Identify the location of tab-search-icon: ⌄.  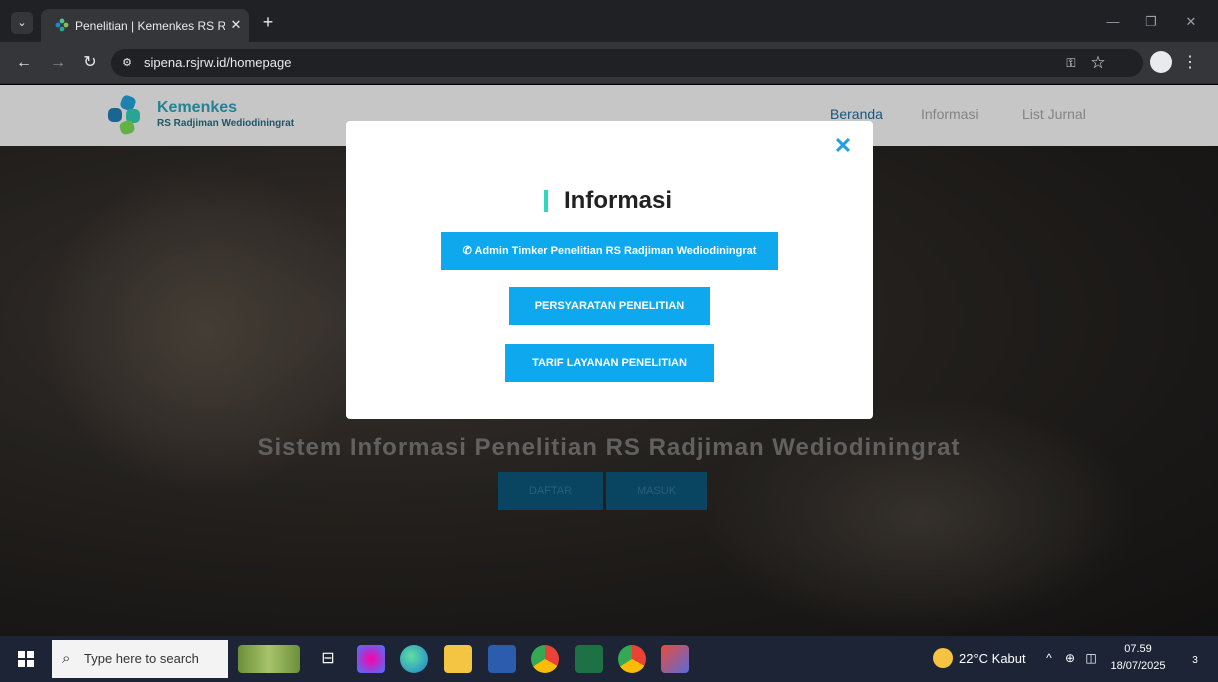
(22, 23).